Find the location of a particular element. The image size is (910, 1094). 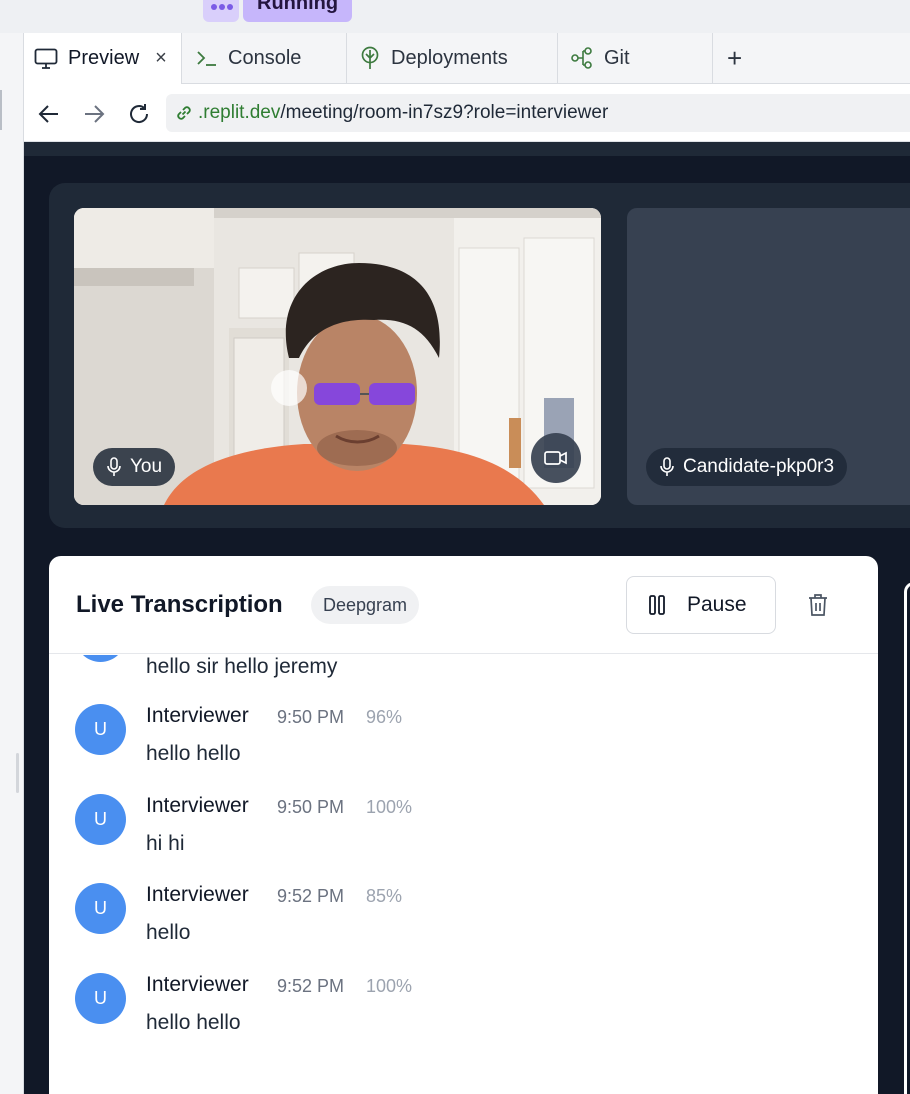

remote-video-tile: Candidate-pkp0r3 is located at coordinates (768, 356).